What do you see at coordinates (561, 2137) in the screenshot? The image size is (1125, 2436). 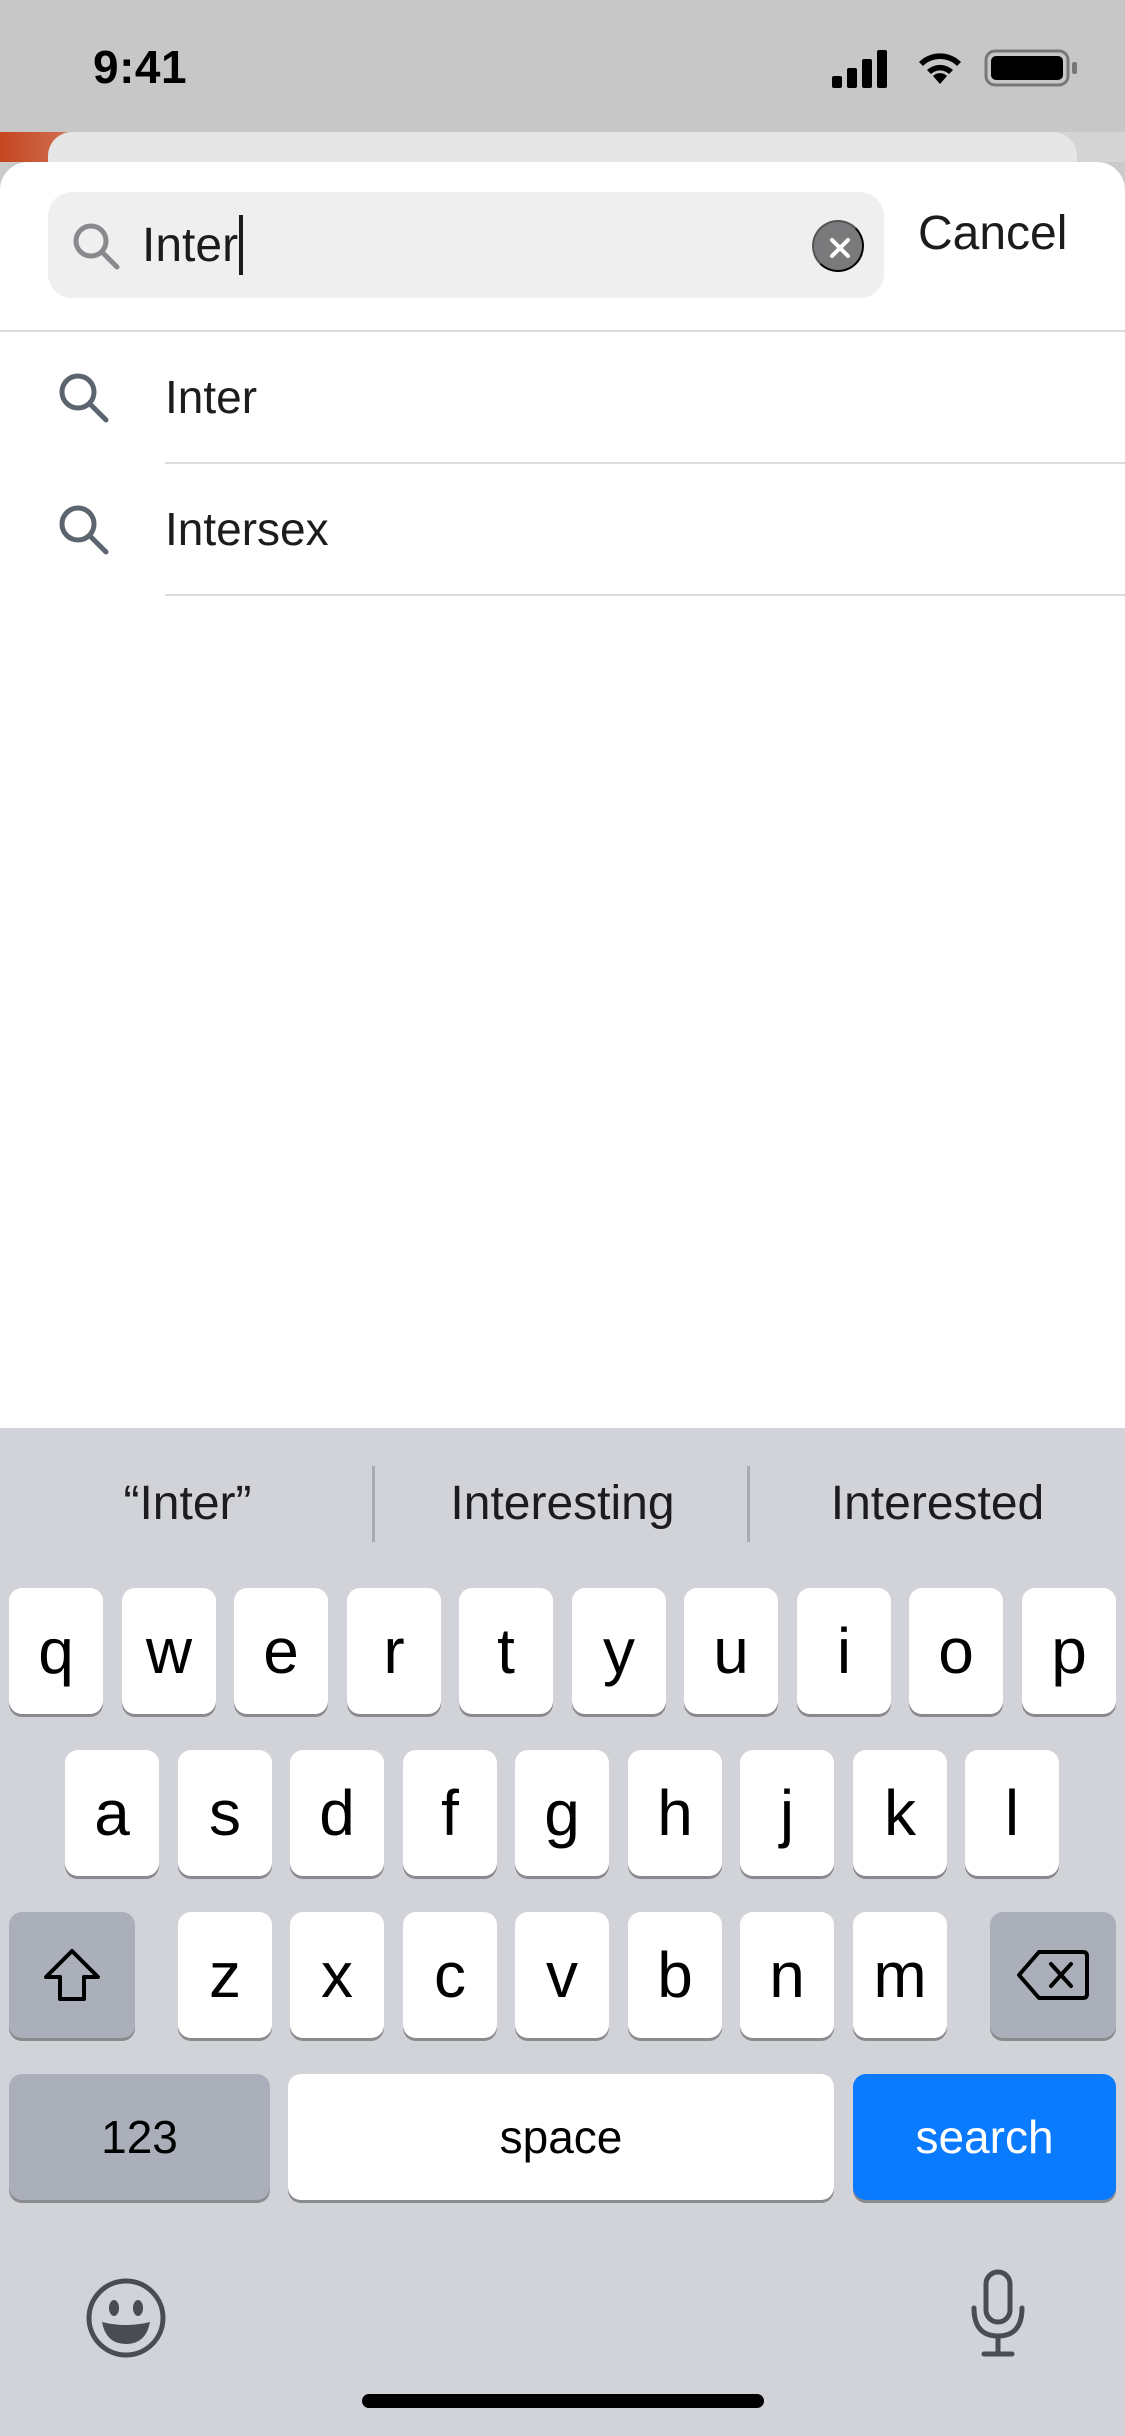 I see `space-key: space` at bounding box center [561, 2137].